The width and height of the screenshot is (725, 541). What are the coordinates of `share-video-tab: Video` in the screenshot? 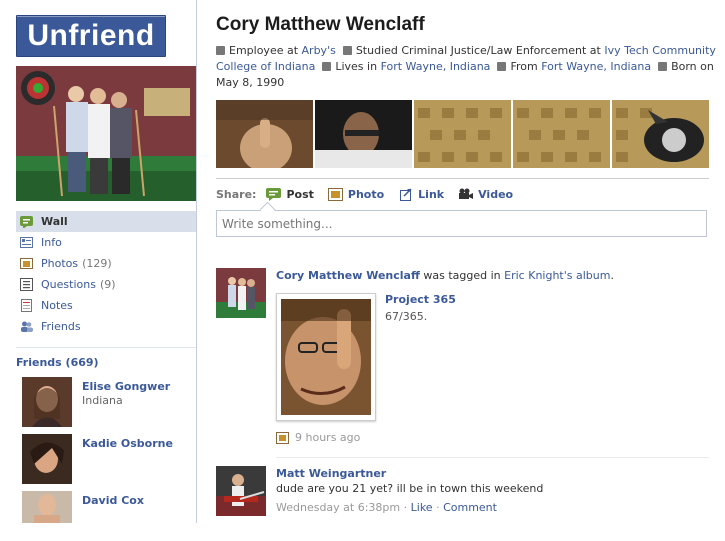 It's located at (485, 194).